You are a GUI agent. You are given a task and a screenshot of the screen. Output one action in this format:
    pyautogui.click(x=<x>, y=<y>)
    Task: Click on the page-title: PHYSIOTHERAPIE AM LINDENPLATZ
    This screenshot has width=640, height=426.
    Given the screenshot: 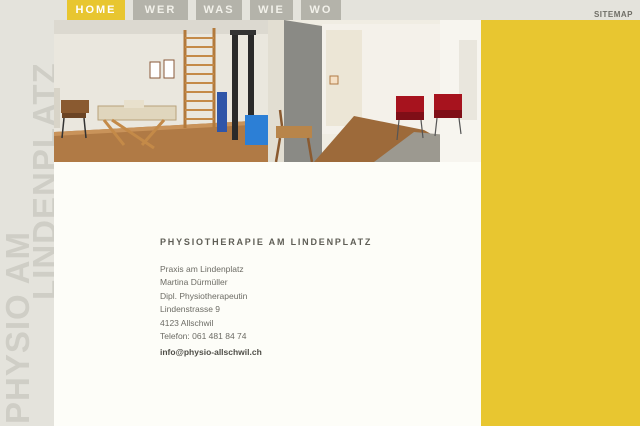 What is the action you would take?
    pyautogui.click(x=266, y=242)
    